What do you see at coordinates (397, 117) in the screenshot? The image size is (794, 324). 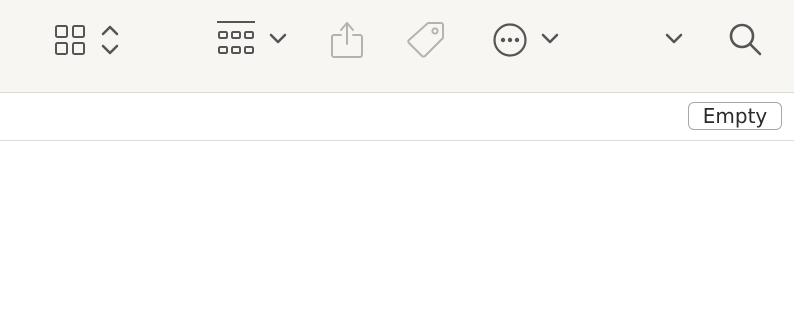 I see `trash-header-bar` at bounding box center [397, 117].